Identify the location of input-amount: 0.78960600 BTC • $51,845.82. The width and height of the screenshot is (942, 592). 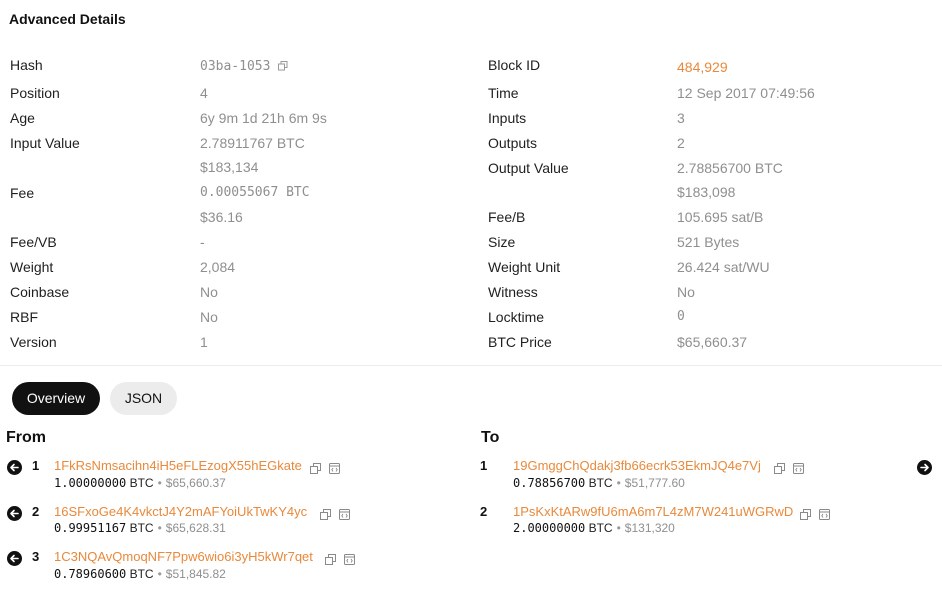
(140, 574).